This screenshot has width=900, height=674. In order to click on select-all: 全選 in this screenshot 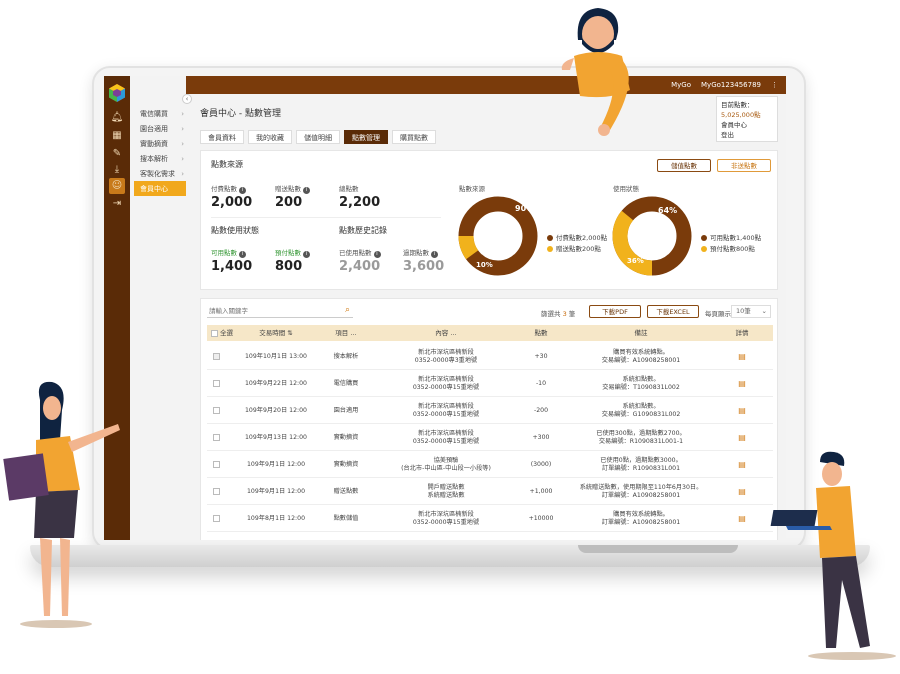, I will do `click(226, 333)`.